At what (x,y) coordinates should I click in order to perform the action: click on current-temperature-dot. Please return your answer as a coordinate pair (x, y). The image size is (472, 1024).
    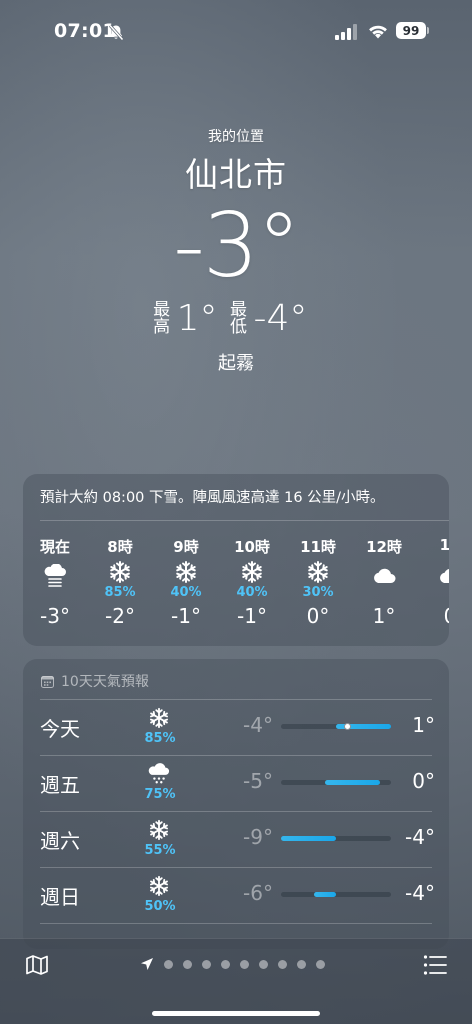
    Looking at the image, I should click on (347, 726).